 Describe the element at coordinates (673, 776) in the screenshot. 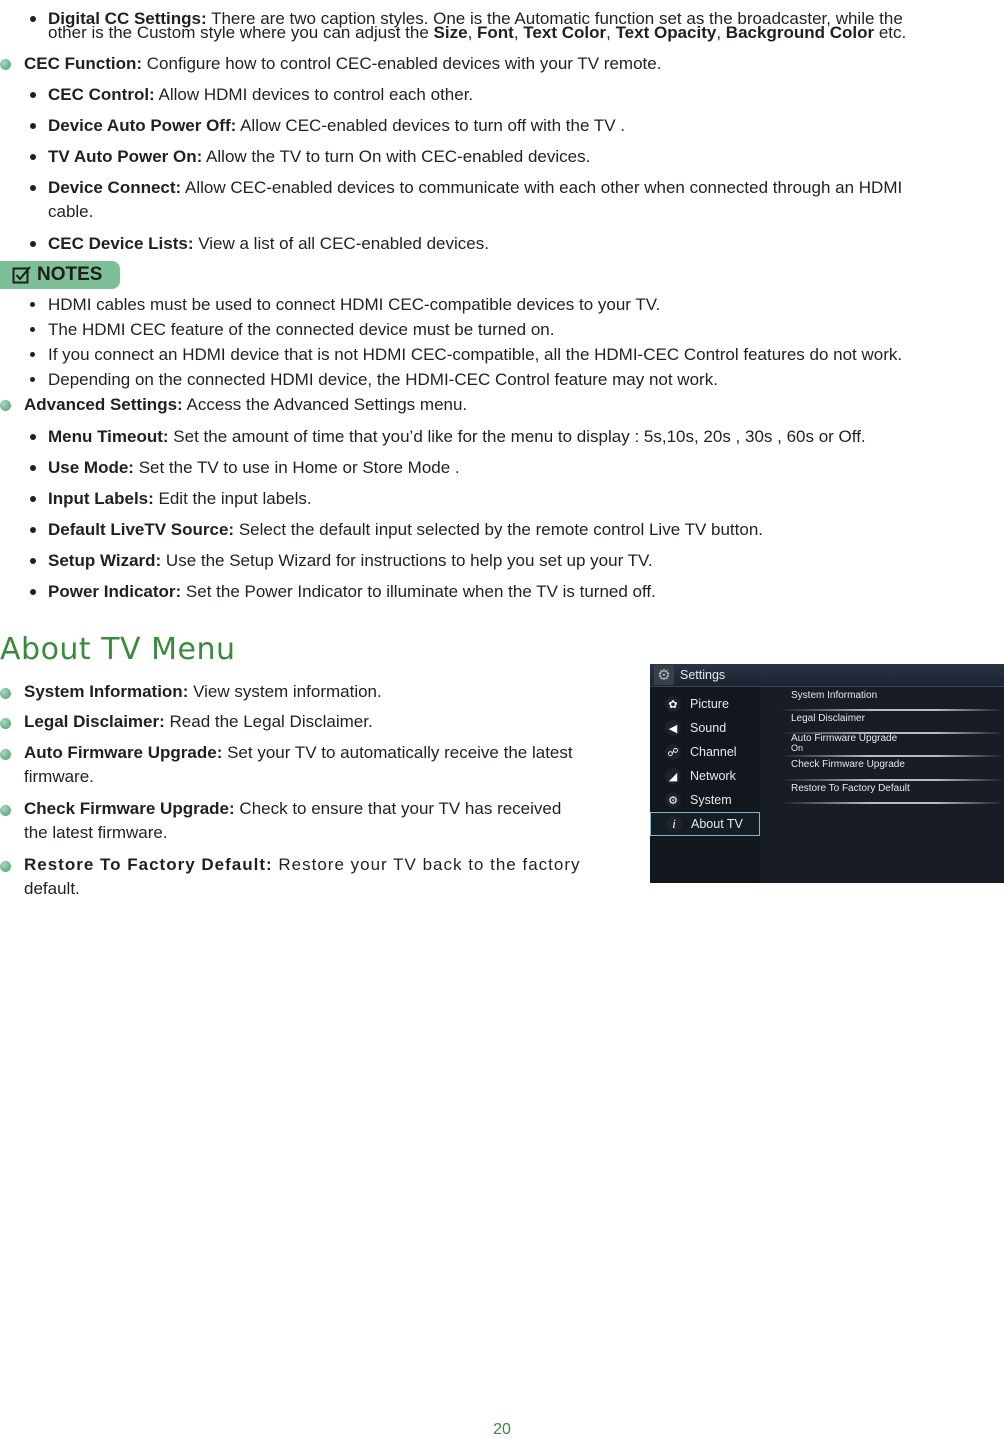

I see `network-icon: ◢` at that location.